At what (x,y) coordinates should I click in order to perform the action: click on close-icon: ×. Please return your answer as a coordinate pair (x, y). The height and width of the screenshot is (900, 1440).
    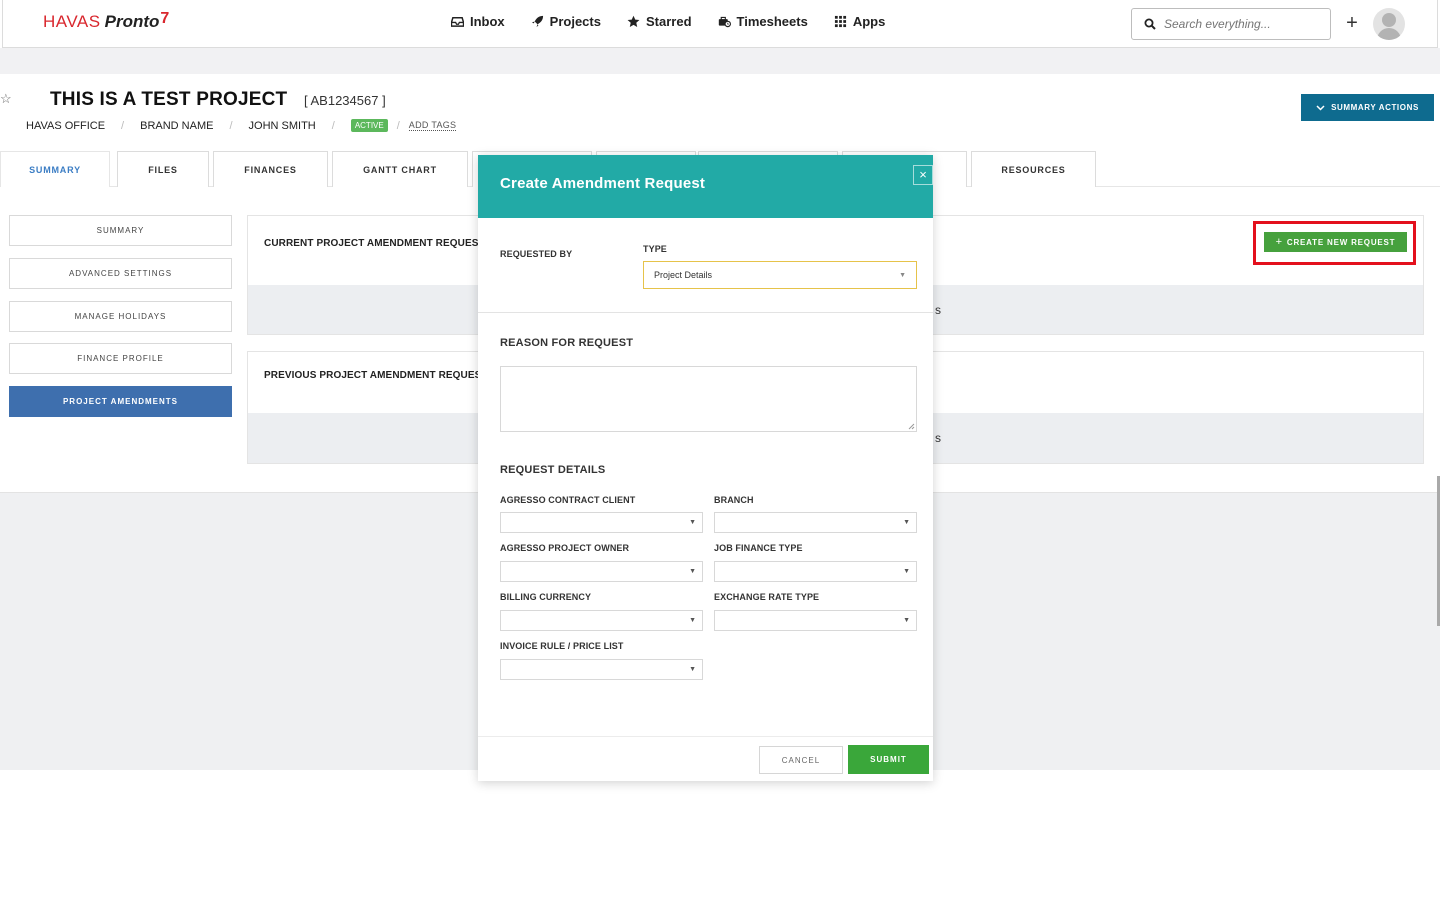
    Looking at the image, I should click on (923, 175).